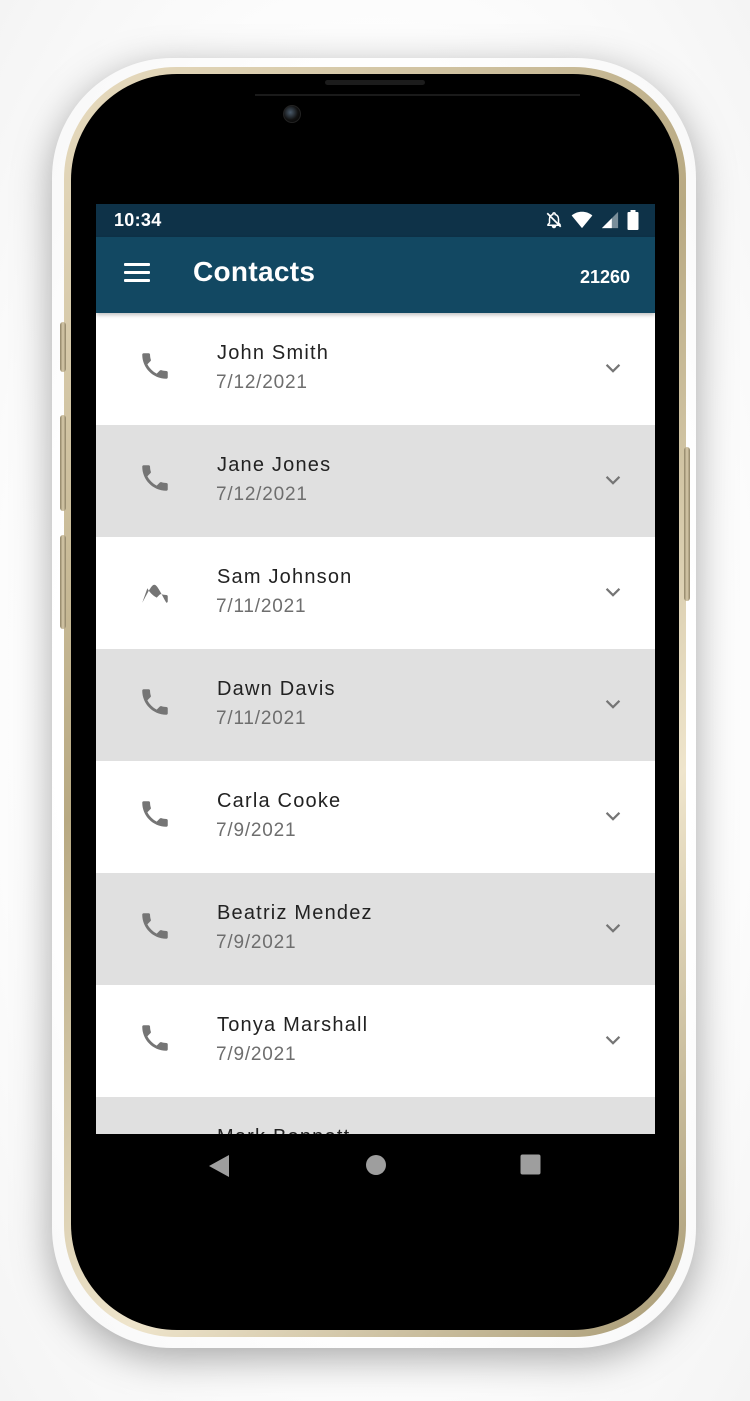  Describe the element at coordinates (276, 689) in the screenshot. I see `contact-name: Dawn Davis` at that location.